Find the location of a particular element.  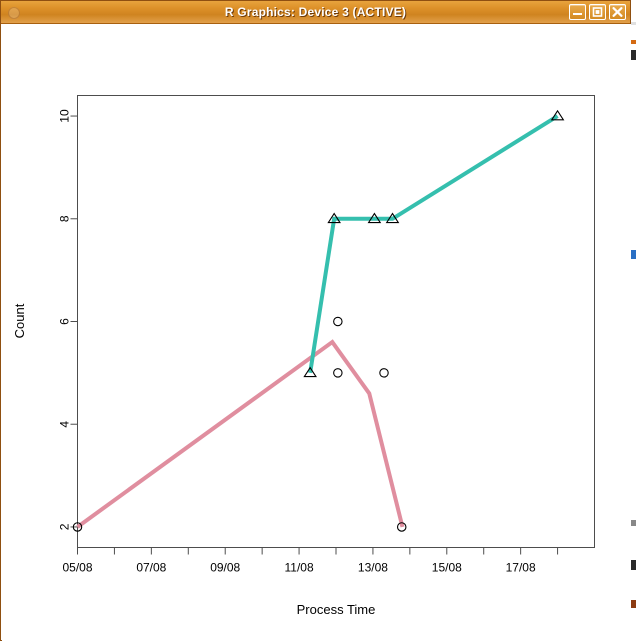

minimize-icon is located at coordinates (577, 12).